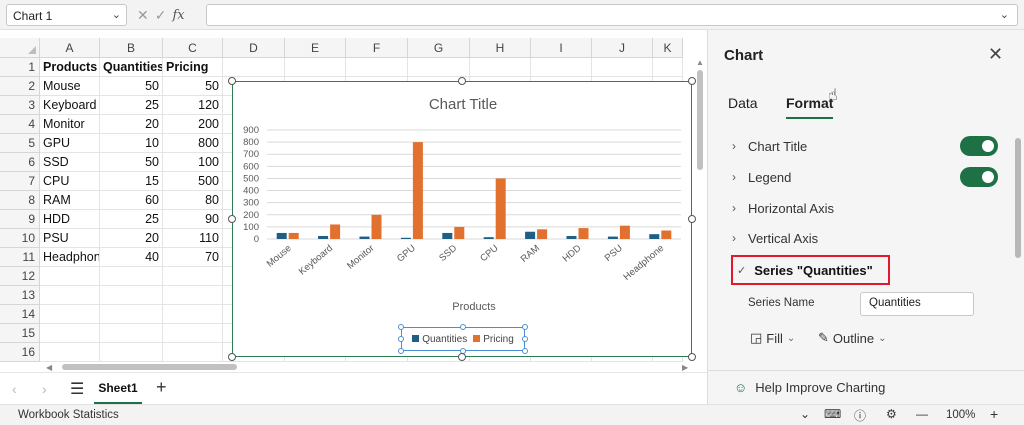 The height and width of the screenshot is (425, 1024). What do you see at coordinates (193, 143) in the screenshot?
I see `cell: 800` at bounding box center [193, 143].